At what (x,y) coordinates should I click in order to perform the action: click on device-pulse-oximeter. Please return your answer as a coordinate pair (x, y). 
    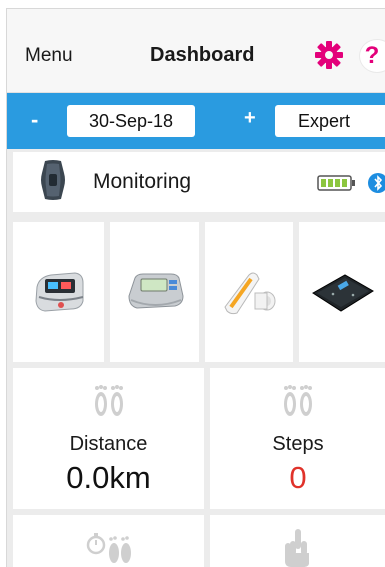
    Looking at the image, I should click on (58, 292).